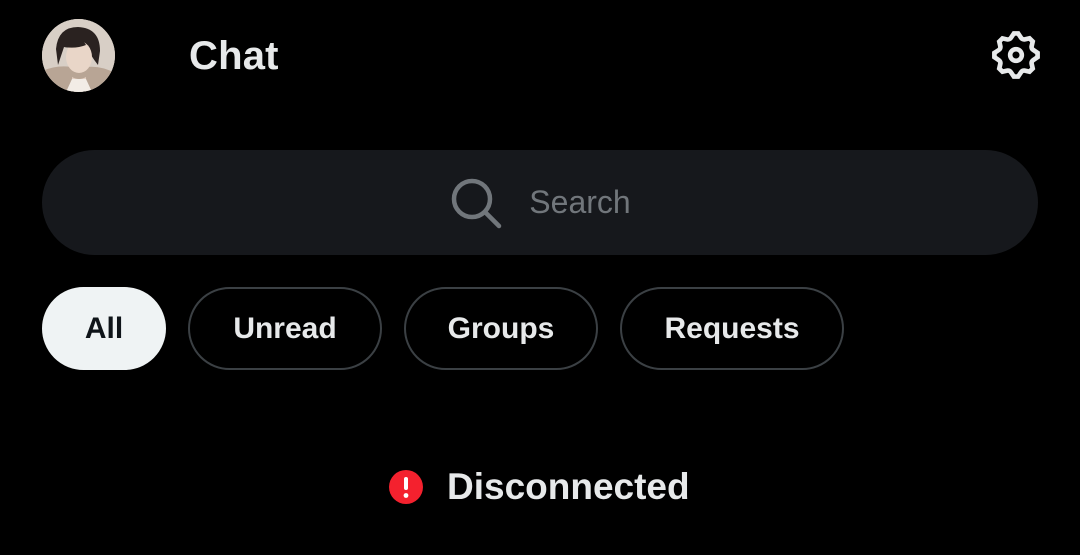  I want to click on filter-chips: All Unread Groups Requests, so click(443, 328).